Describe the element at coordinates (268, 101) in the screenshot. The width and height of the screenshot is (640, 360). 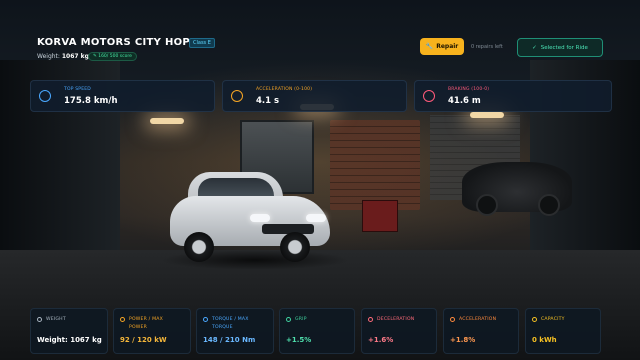
I see `stat-value: 4.1 s` at that location.